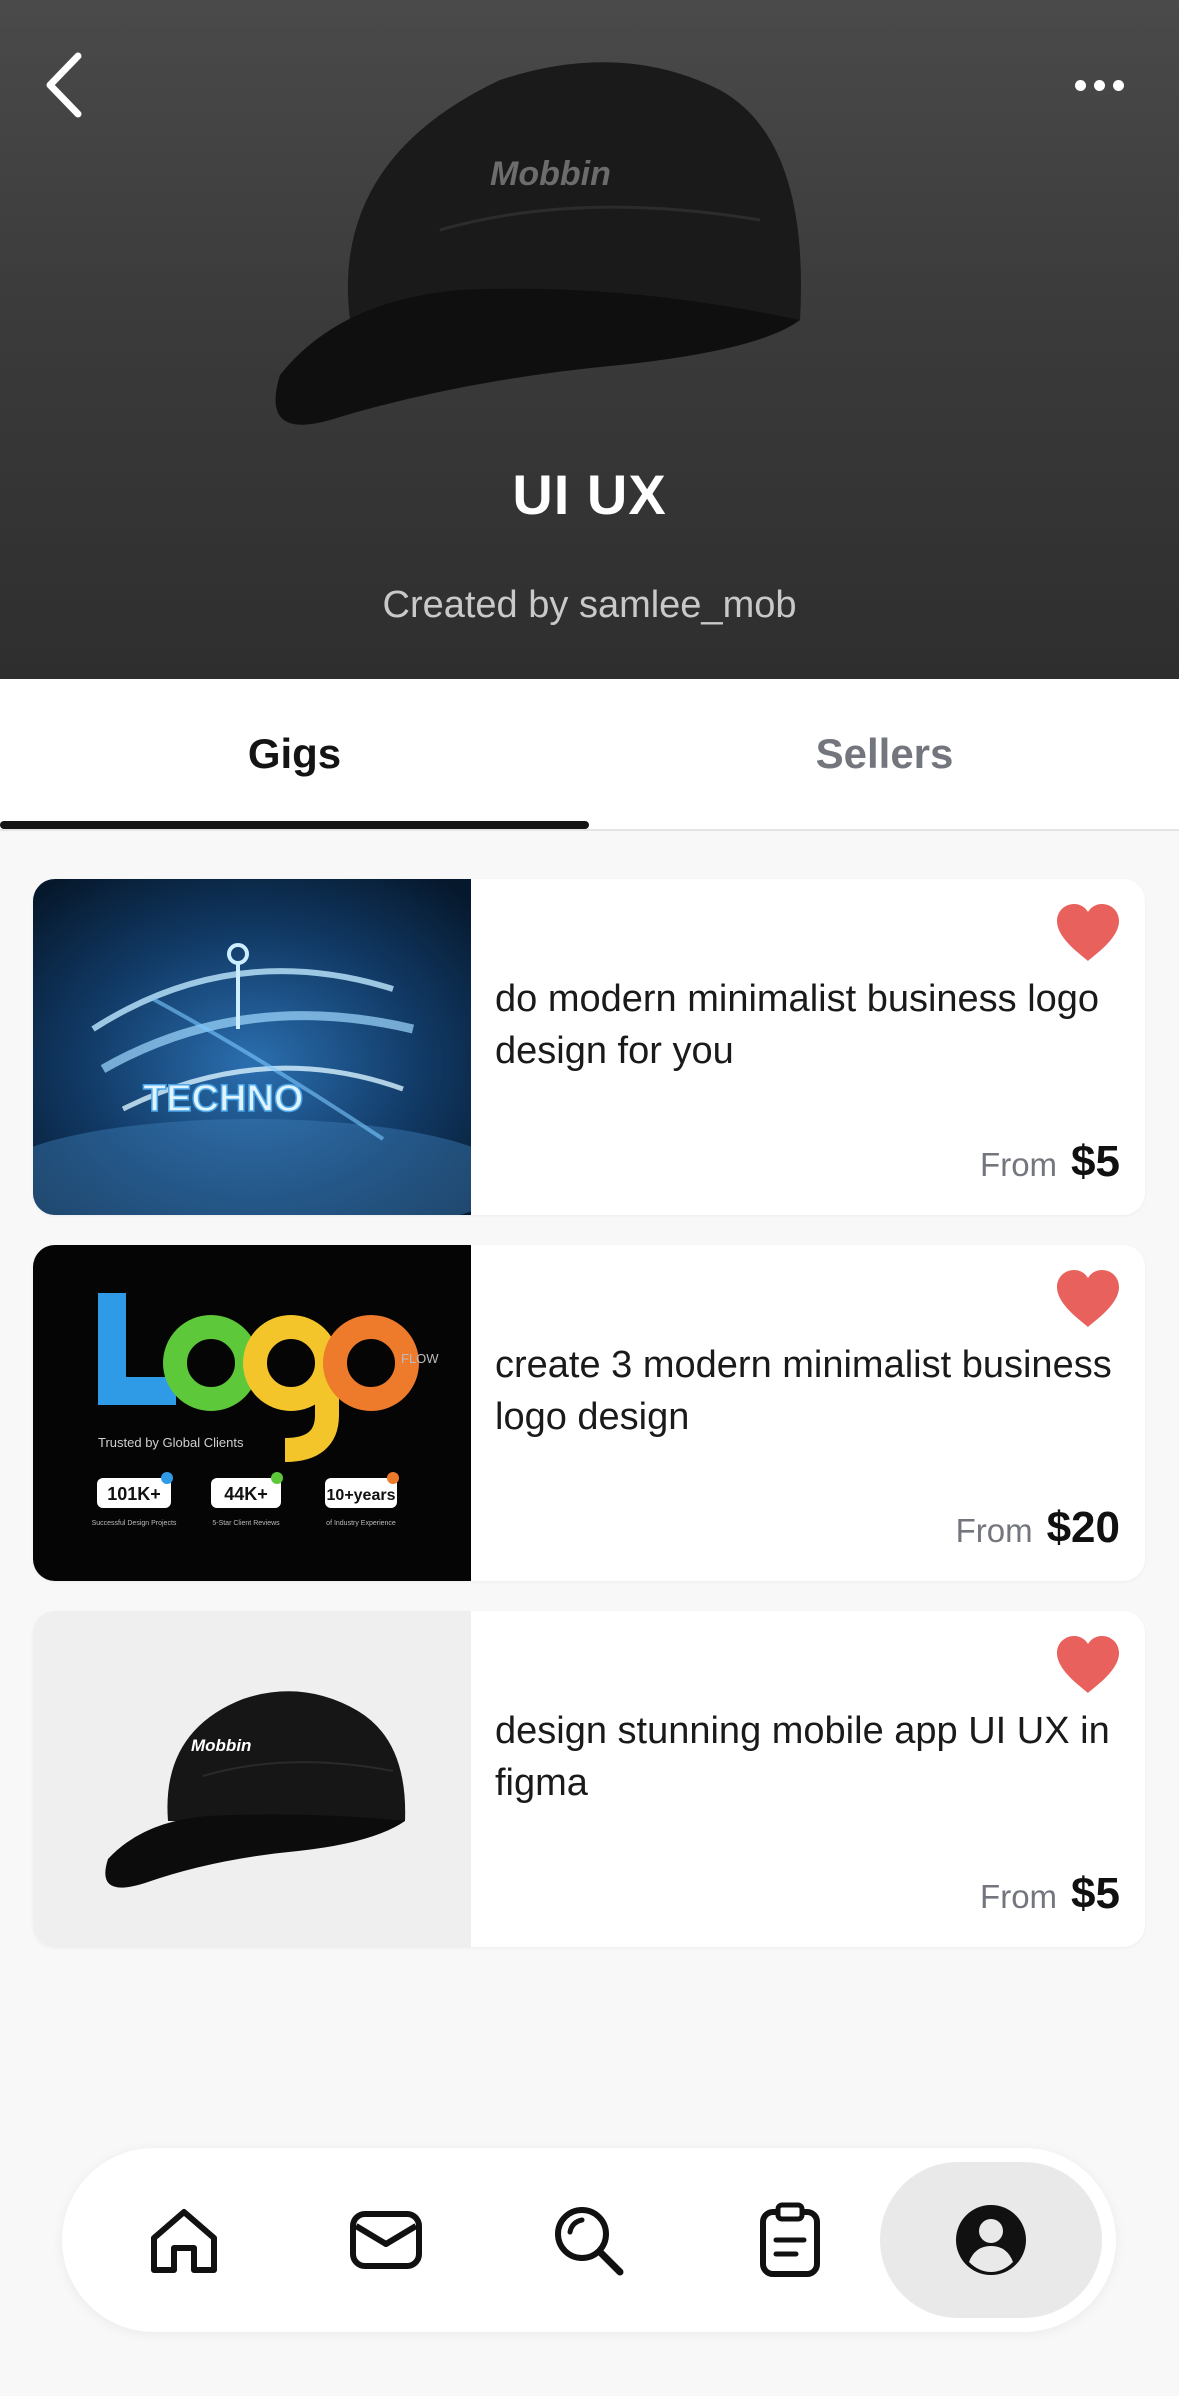  I want to click on price-value: $20, so click(1083, 1527).